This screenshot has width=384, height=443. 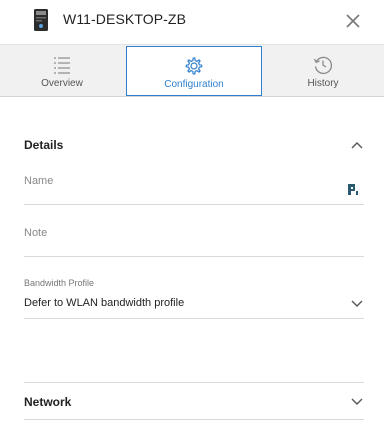 What do you see at coordinates (194, 66) in the screenshot?
I see `gear-icon` at bounding box center [194, 66].